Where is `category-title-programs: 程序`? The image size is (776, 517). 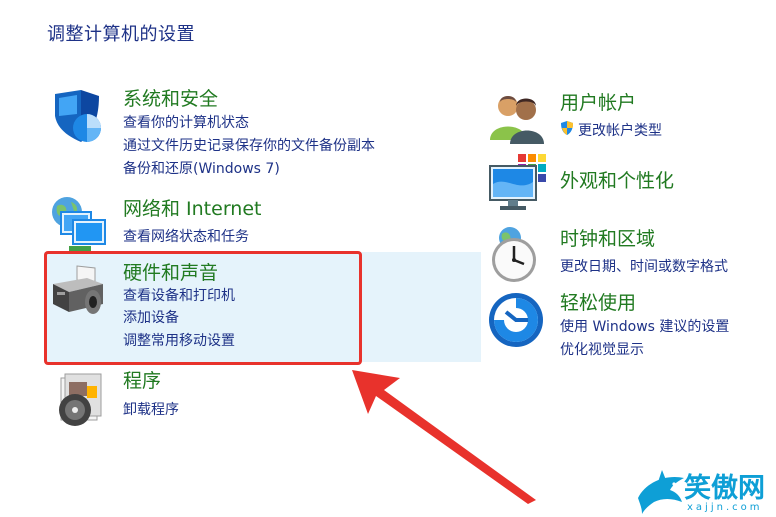
category-title-programs: 程序 is located at coordinates (142, 379).